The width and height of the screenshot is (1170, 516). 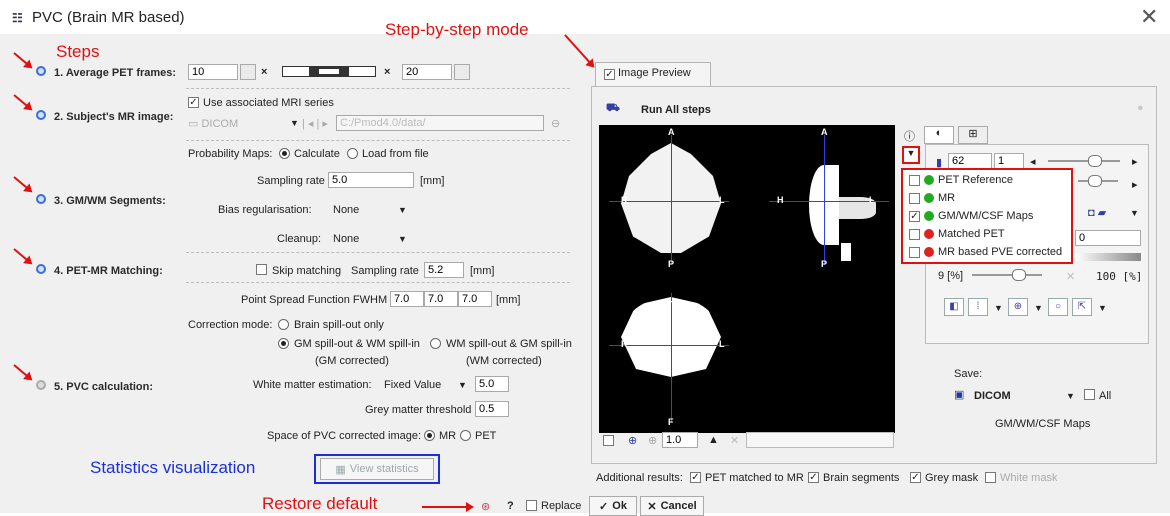 What do you see at coordinates (462, 72) in the screenshot?
I see `end-spinner` at bounding box center [462, 72].